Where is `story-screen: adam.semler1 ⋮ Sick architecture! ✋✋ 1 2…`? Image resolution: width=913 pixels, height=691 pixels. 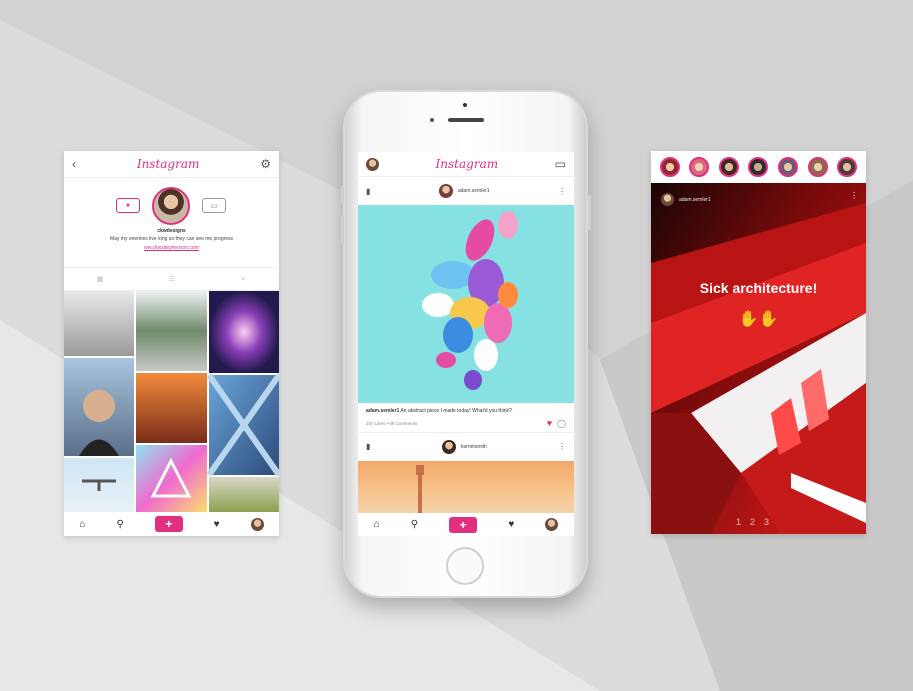 story-screen: adam.semler1 ⋮ Sick architecture! ✋✋ 1 2… is located at coordinates (758, 342).